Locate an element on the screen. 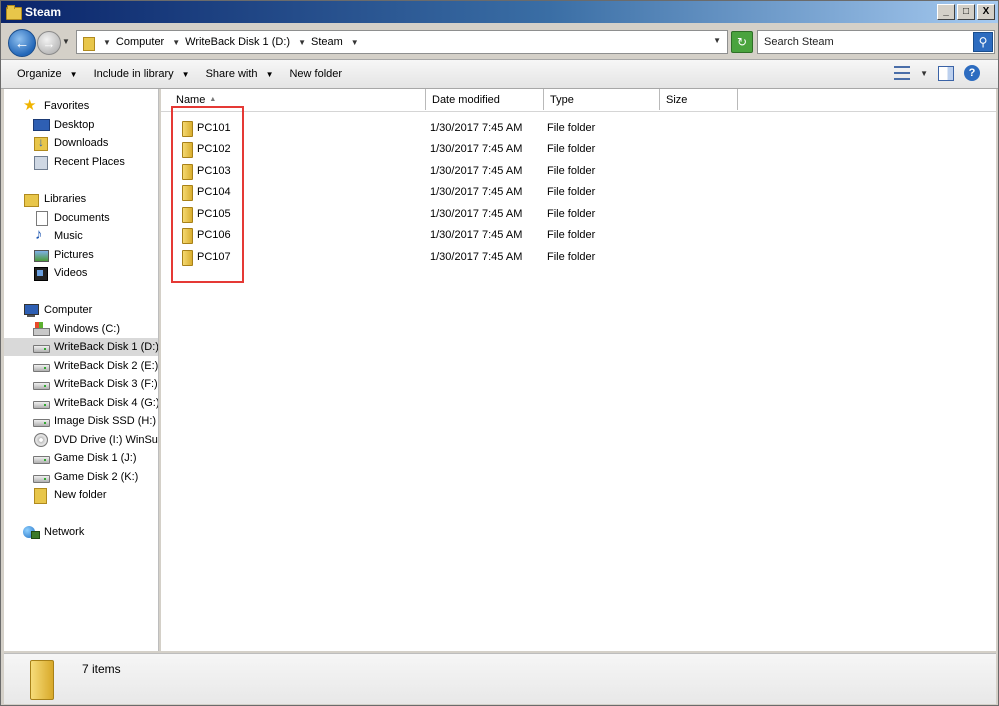  recent-places-icon is located at coordinates (41, 162).